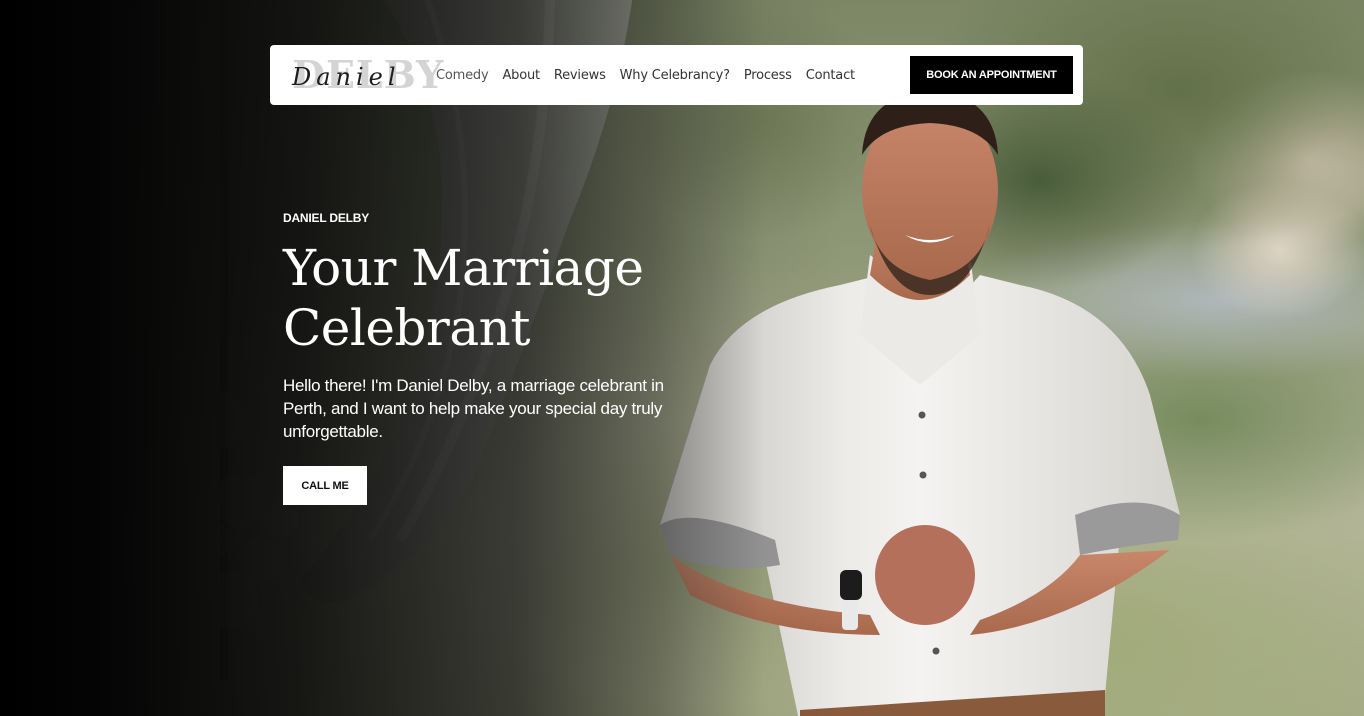  I want to click on daniel-delby-logo: DELBY Daniel, so click(367, 75).